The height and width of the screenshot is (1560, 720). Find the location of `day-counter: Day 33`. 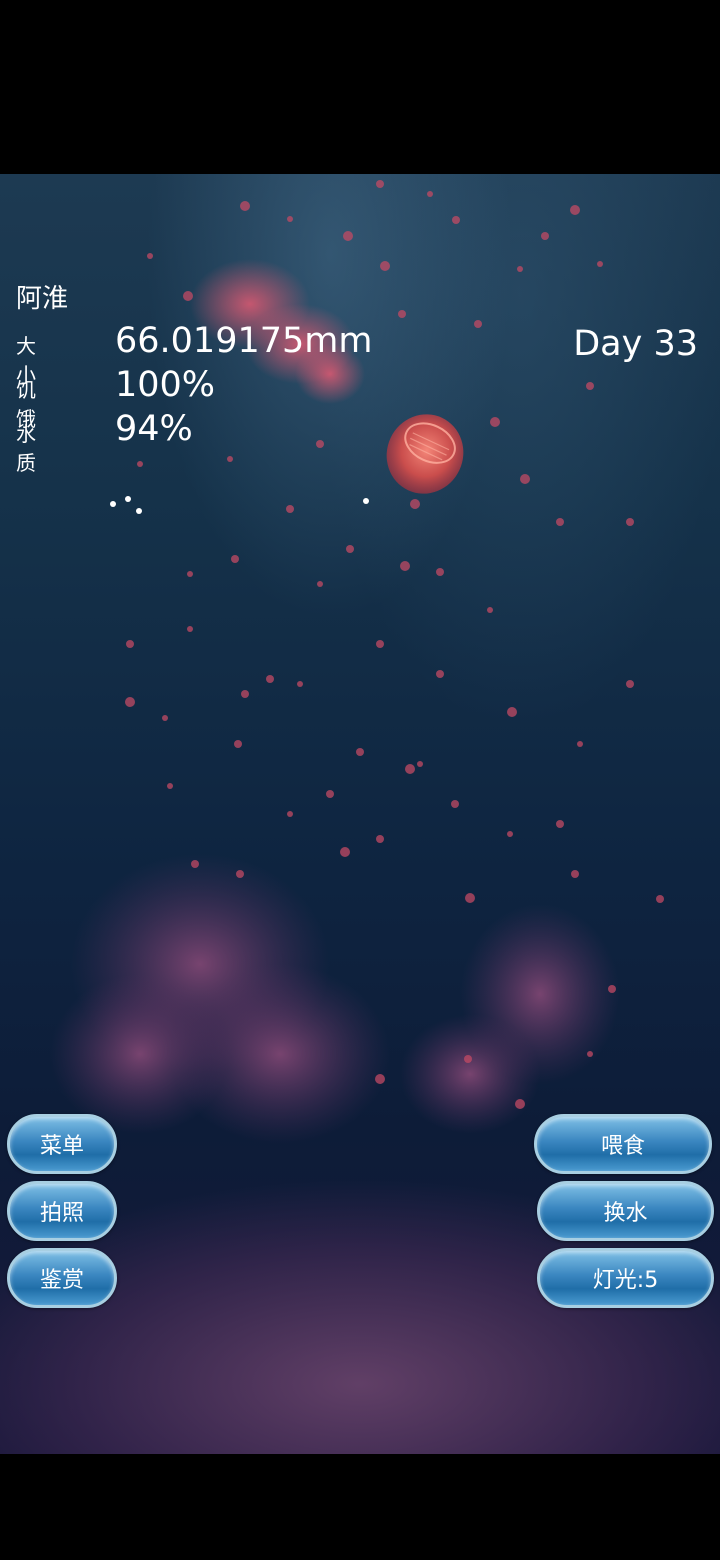

day-counter: Day 33 is located at coordinates (635, 344).